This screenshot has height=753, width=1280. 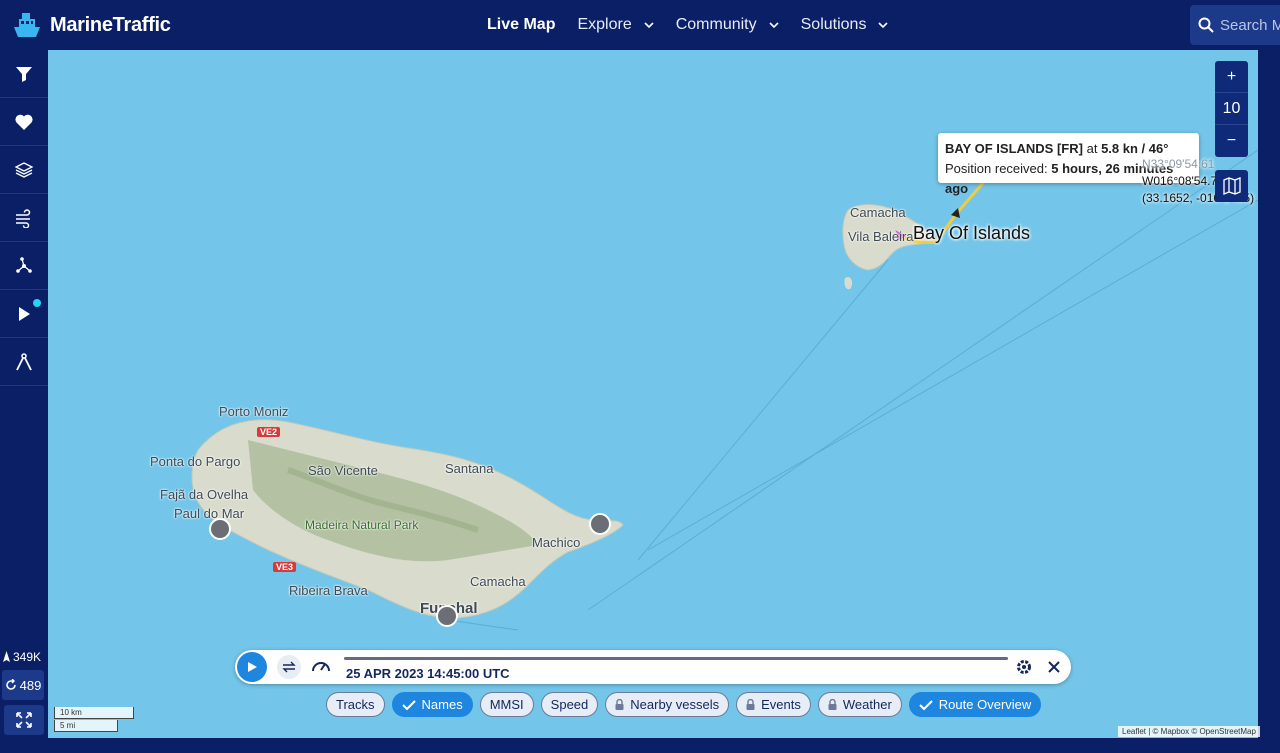 I want to click on layers-button, so click(x=24, y=170).